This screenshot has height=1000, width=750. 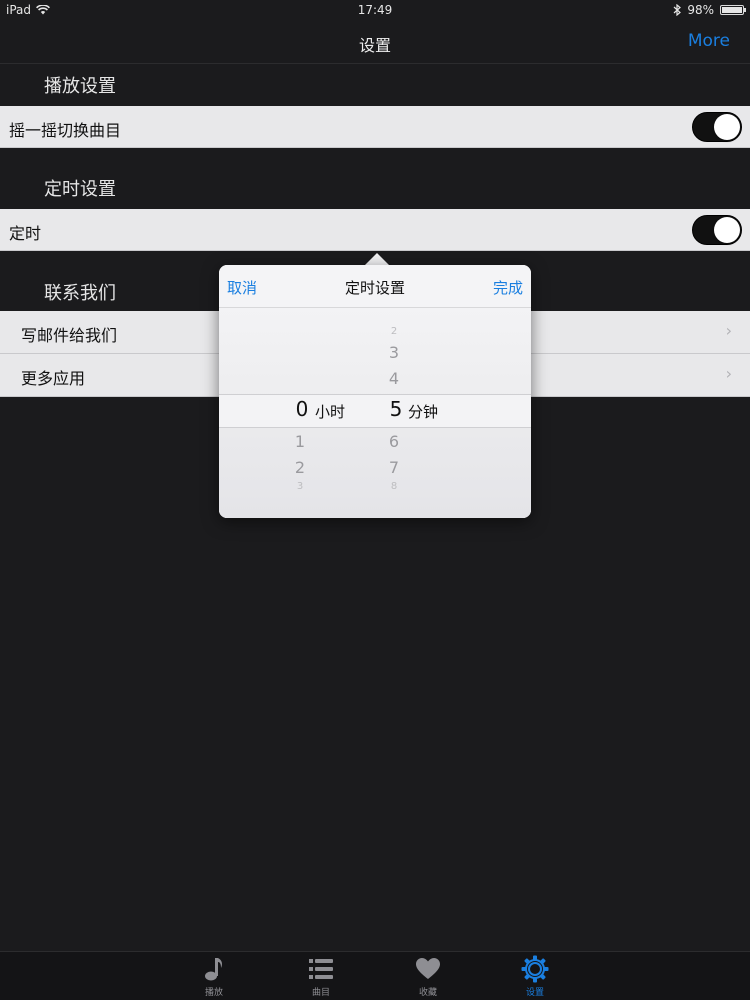 I want to click on status-right: 98%, so click(x=709, y=10).